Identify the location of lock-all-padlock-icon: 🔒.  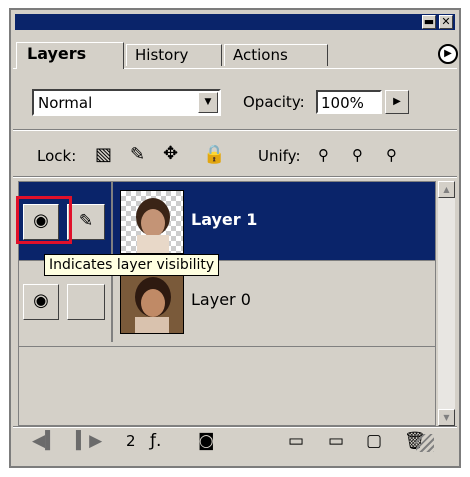
(214, 155).